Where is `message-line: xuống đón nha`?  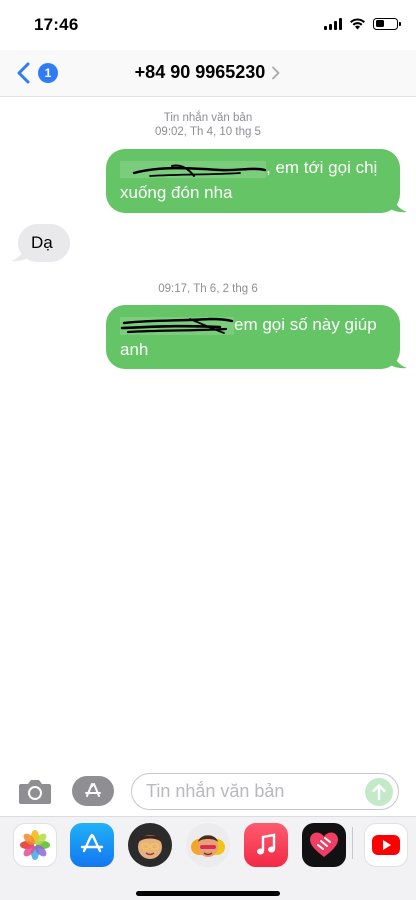
message-line: xuống đón nha is located at coordinates (176, 192).